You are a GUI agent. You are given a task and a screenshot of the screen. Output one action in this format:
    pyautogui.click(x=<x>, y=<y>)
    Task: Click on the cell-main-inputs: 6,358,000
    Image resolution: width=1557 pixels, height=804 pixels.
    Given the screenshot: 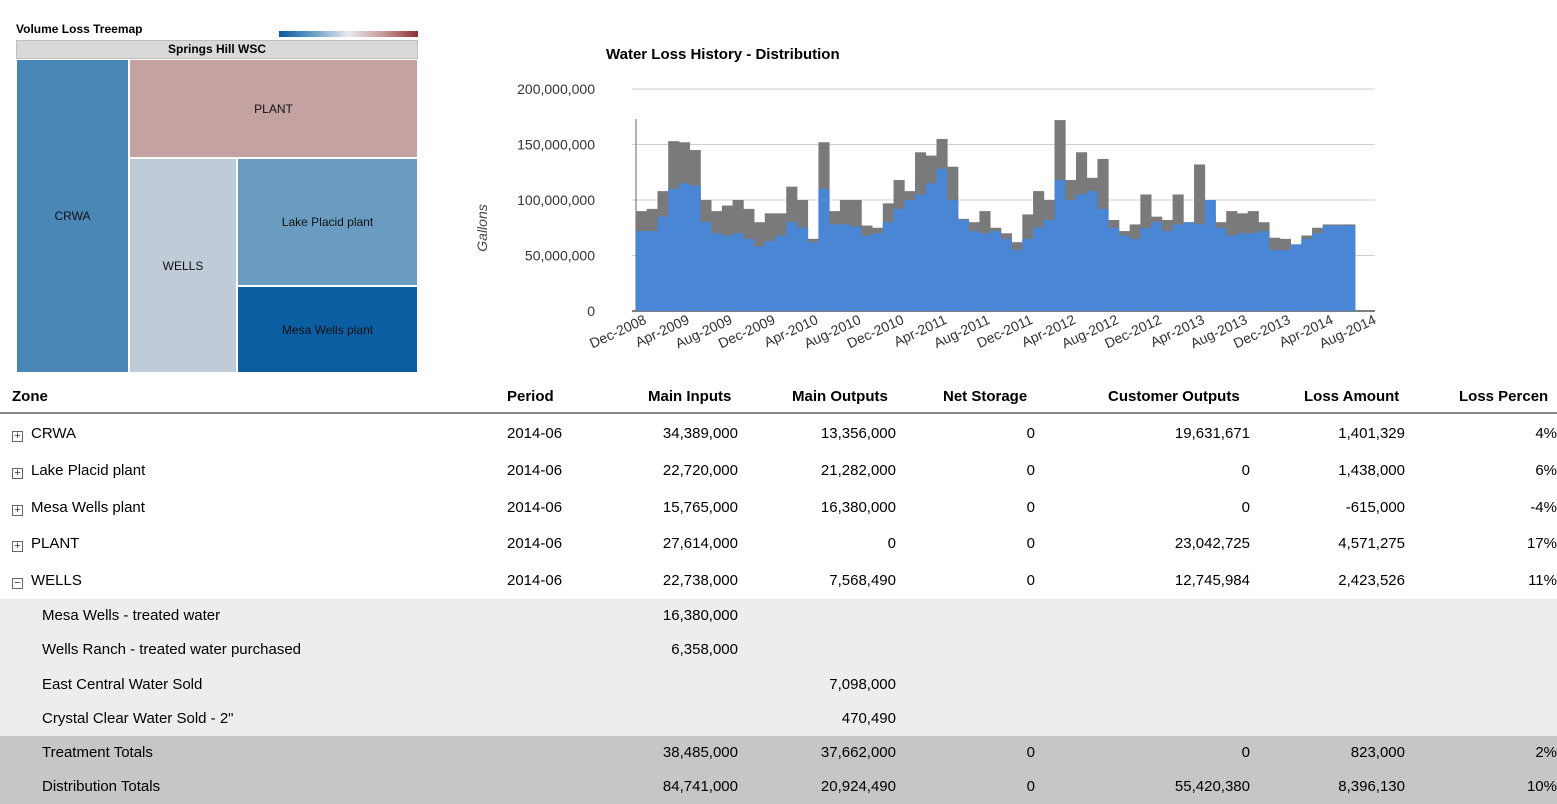 What is the action you would take?
    pyautogui.click(x=704, y=650)
    